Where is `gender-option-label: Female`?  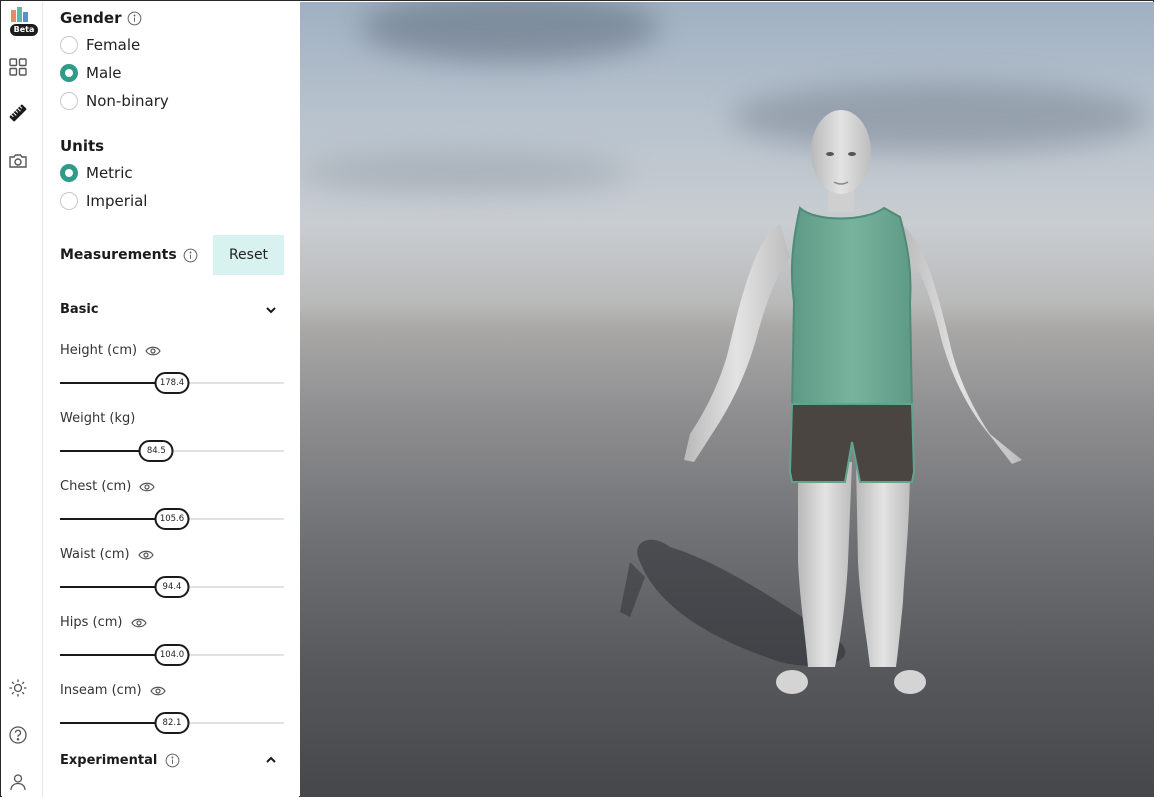 gender-option-label: Female is located at coordinates (113, 45).